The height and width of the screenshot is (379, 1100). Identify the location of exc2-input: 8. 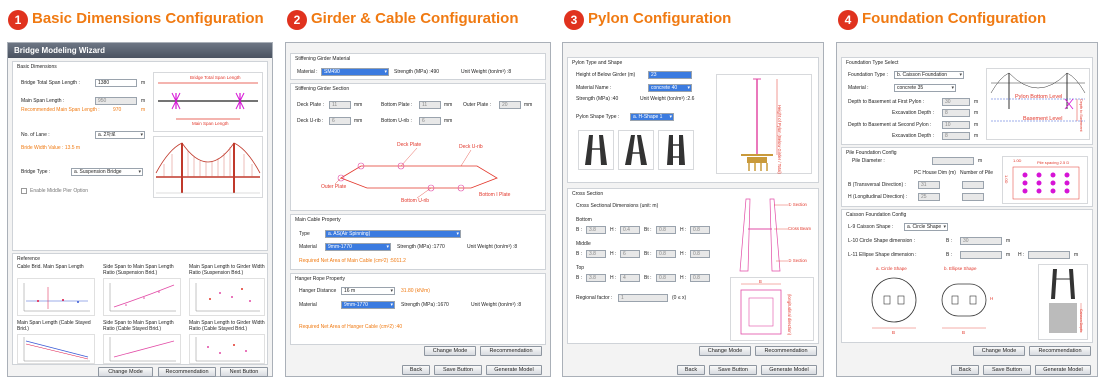
(956, 136).